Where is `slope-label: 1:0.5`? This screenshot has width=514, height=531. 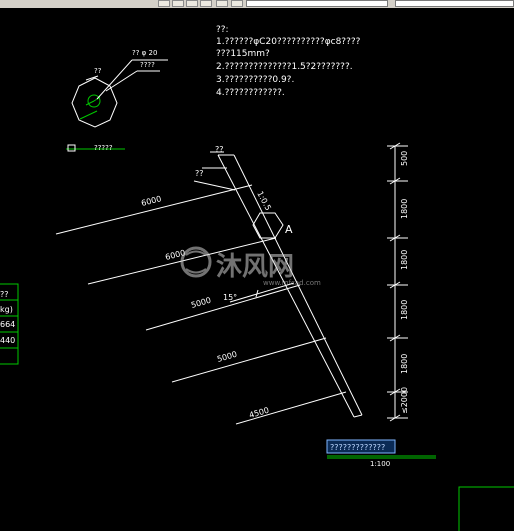
slope-label: 1:0.5 is located at coordinates (264, 201).